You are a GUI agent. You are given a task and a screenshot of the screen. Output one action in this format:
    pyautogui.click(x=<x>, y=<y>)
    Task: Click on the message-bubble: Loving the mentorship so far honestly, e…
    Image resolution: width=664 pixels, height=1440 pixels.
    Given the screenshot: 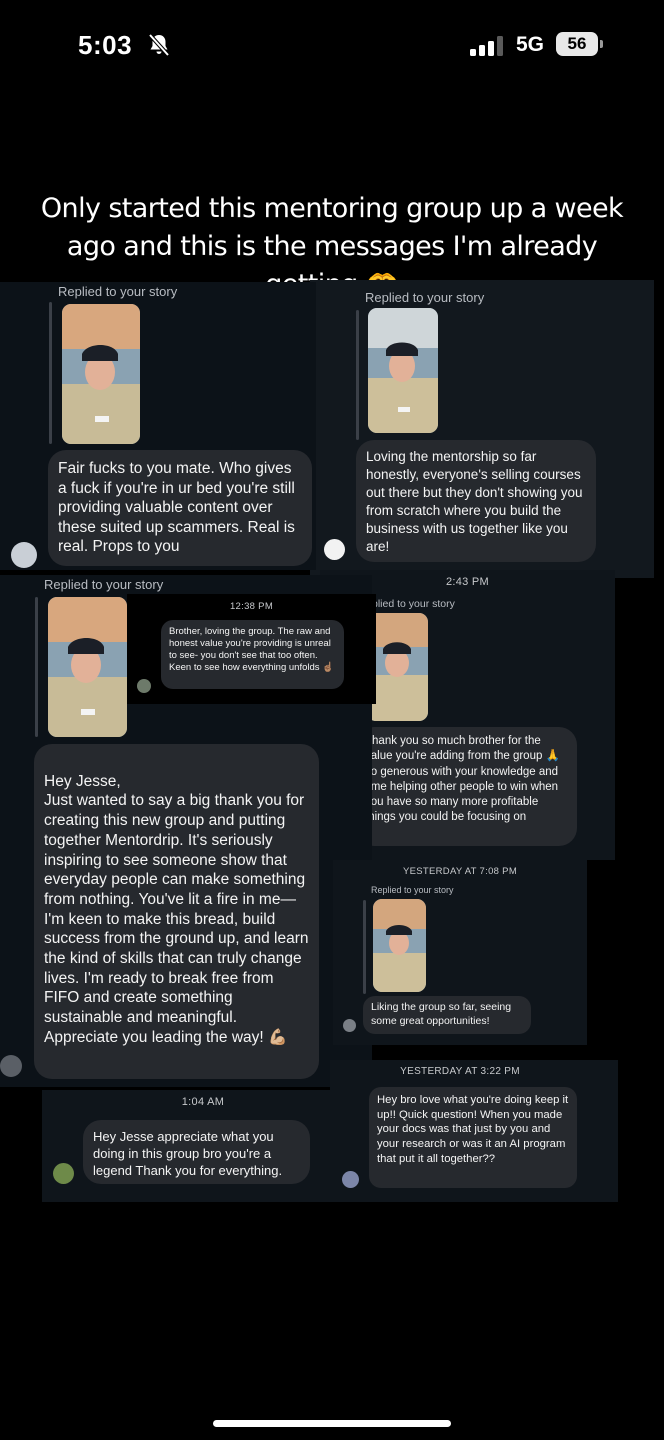 What is the action you would take?
    pyautogui.click(x=476, y=501)
    